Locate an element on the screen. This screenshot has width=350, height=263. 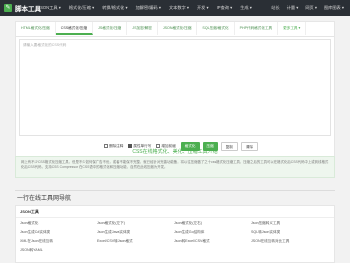
tab-json-format: JSON格式化/压缩 is located at coordinates (178, 28).